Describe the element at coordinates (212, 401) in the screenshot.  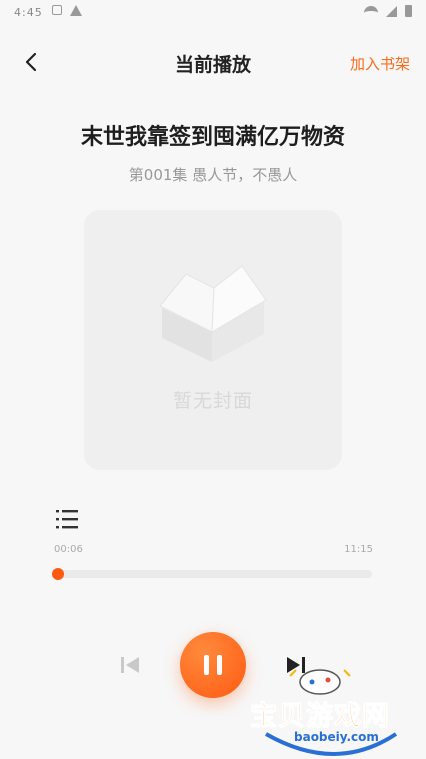
I see `no-cover-text: 暂无封面` at that location.